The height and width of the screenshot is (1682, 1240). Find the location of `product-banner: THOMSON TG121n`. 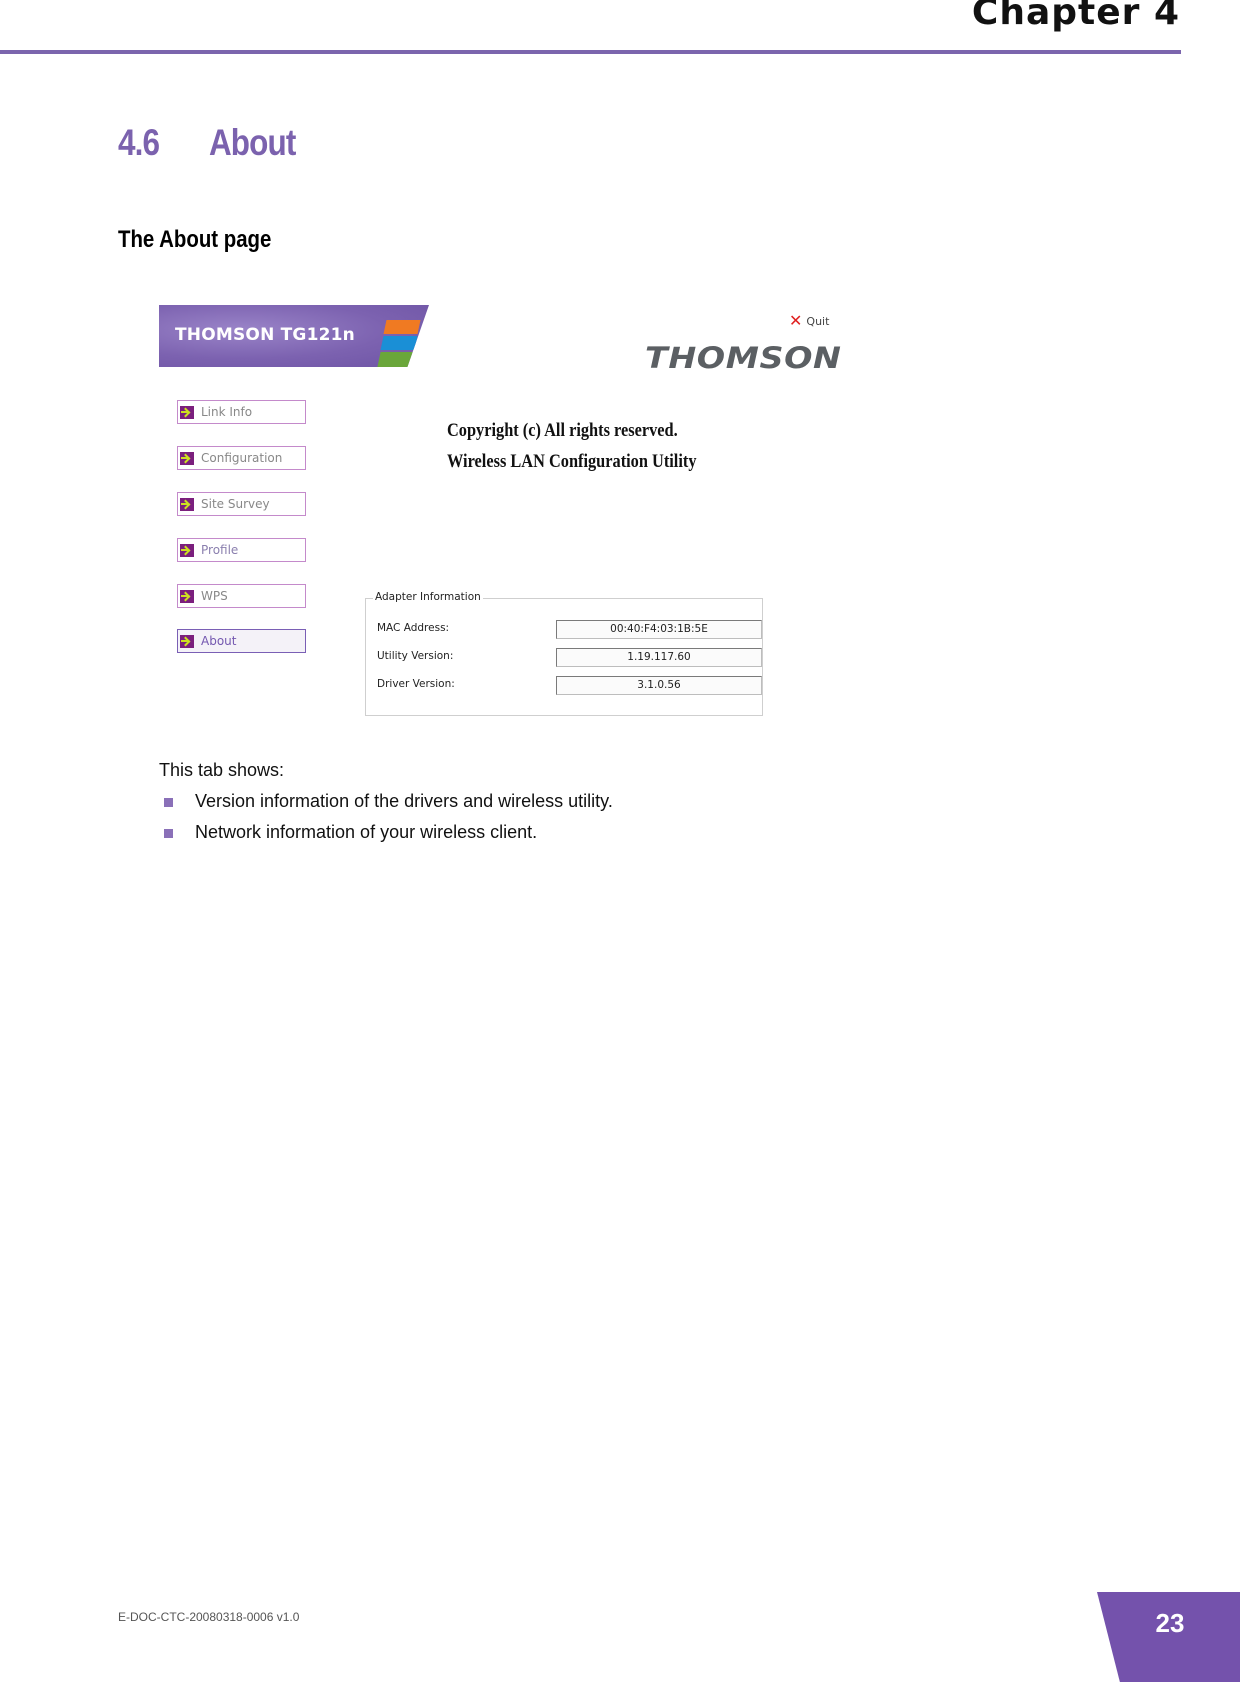

product-banner: THOMSON TG121n is located at coordinates (294, 336).